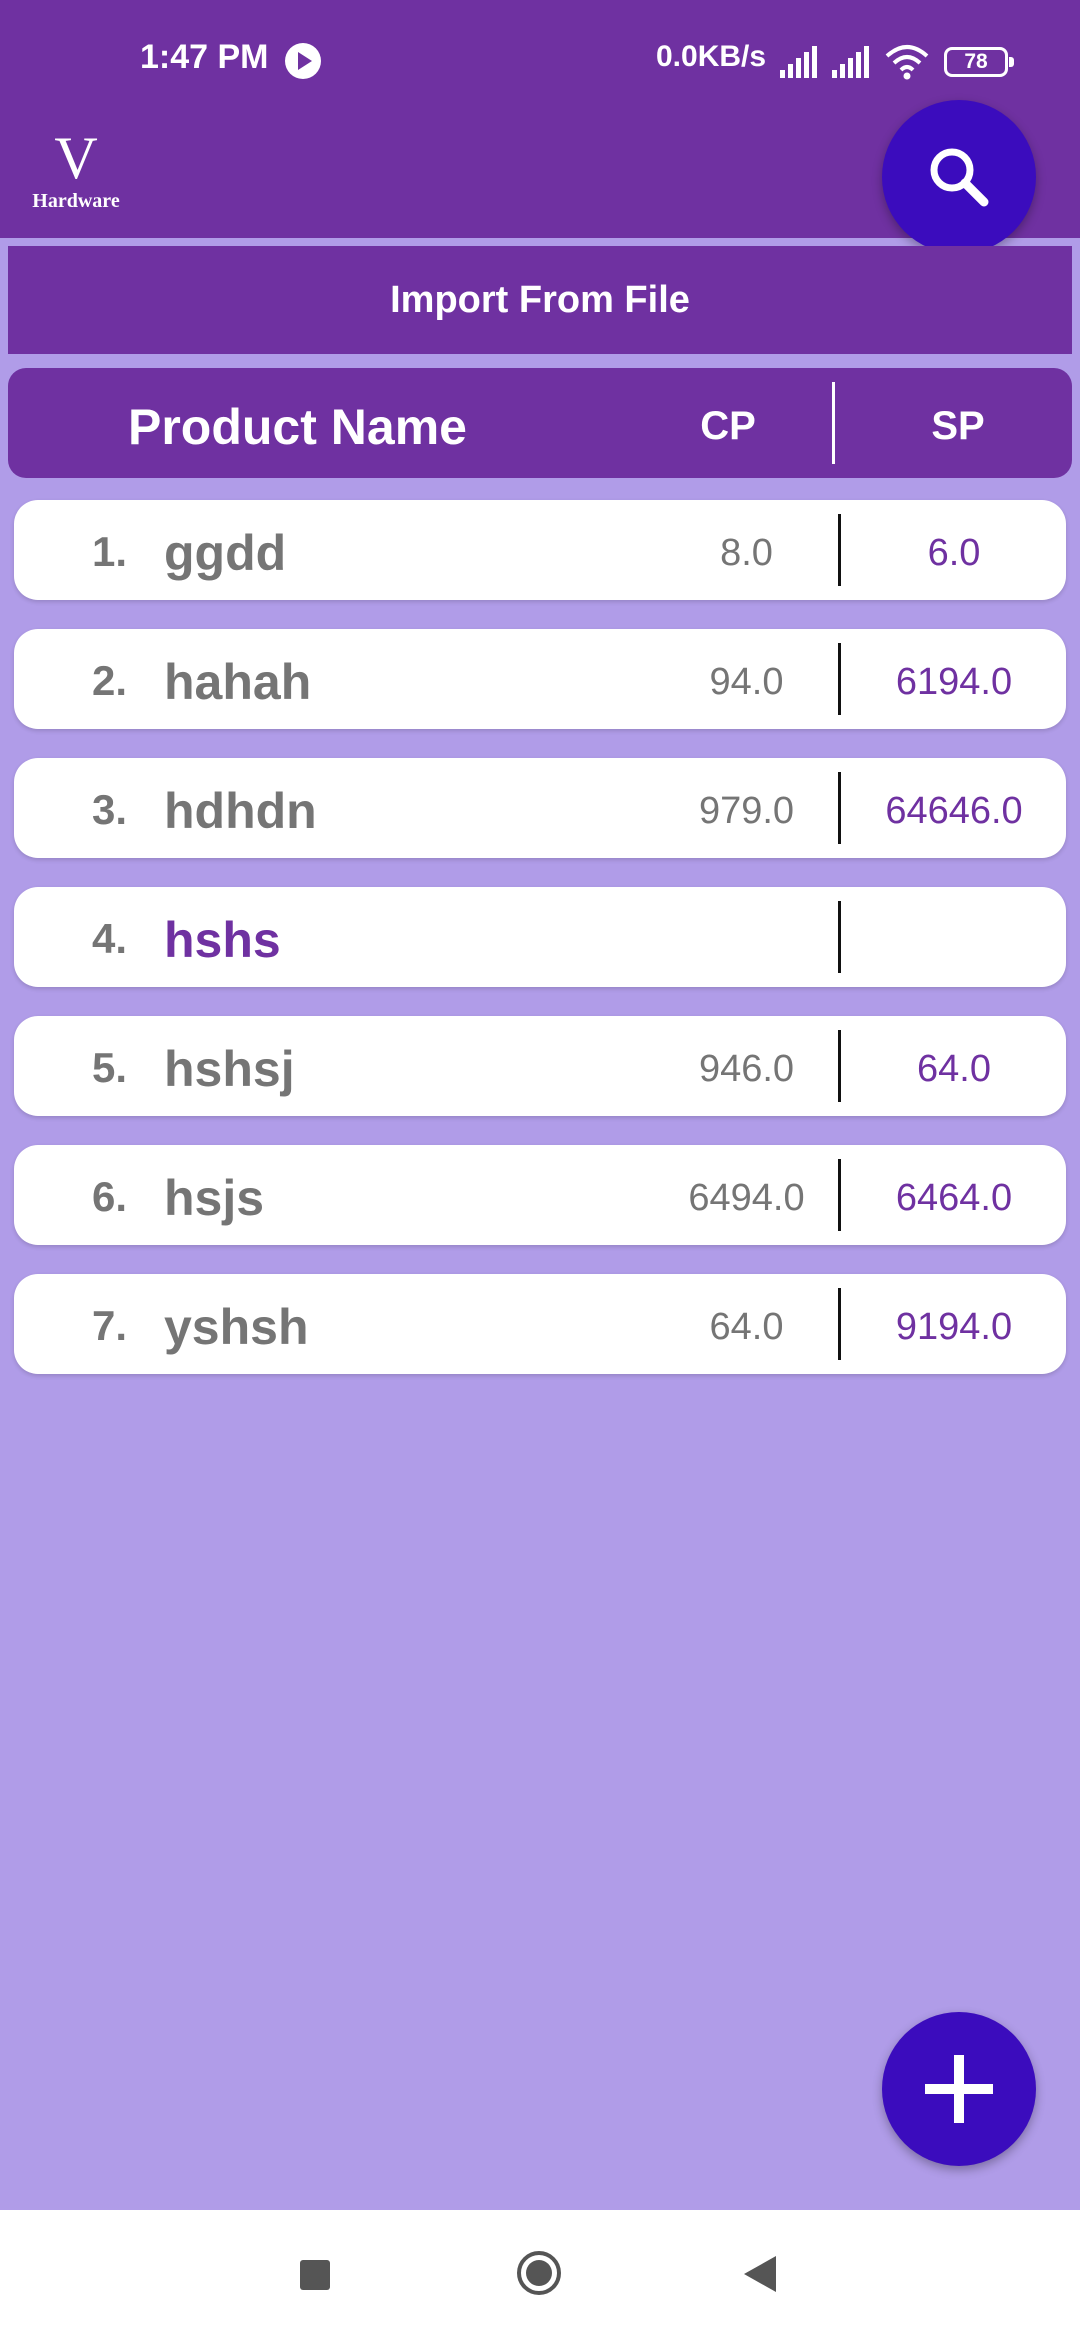  Describe the element at coordinates (540, 1324) in the screenshot. I see `product-row: 7. yshsh 64.0 9194.0` at that location.